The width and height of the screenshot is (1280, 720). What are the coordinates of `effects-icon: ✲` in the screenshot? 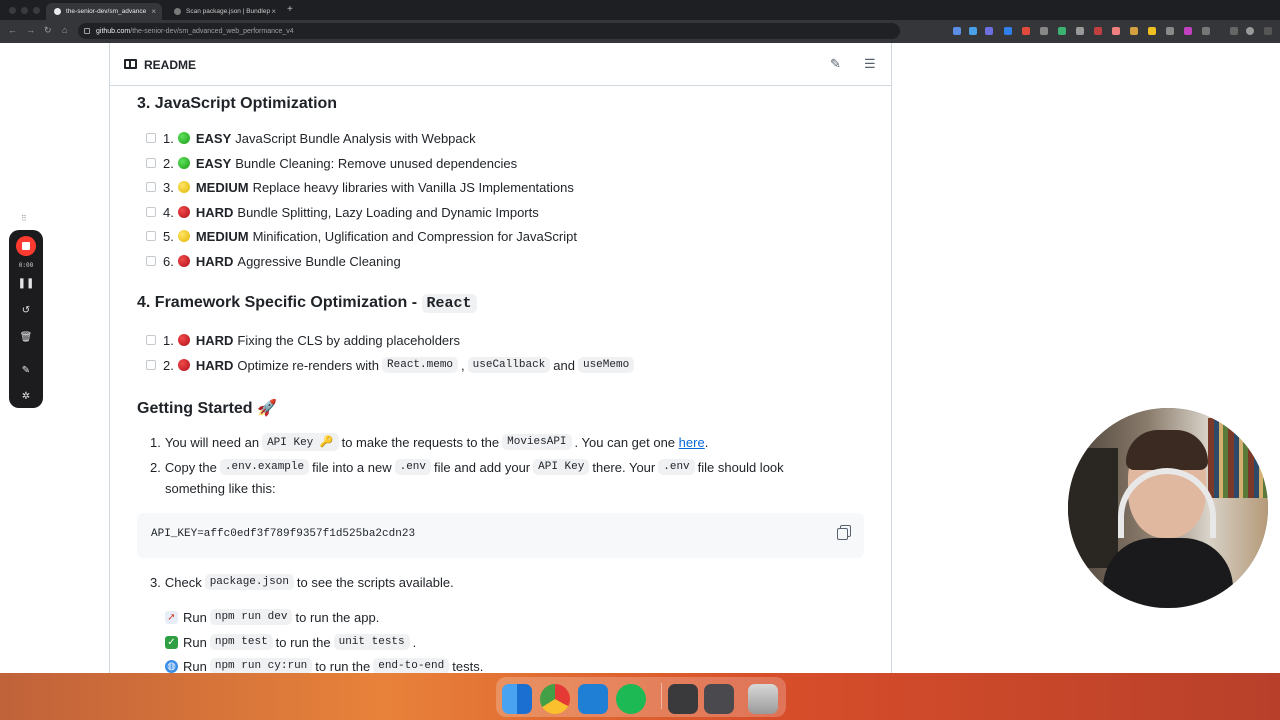 It's located at (26, 396).